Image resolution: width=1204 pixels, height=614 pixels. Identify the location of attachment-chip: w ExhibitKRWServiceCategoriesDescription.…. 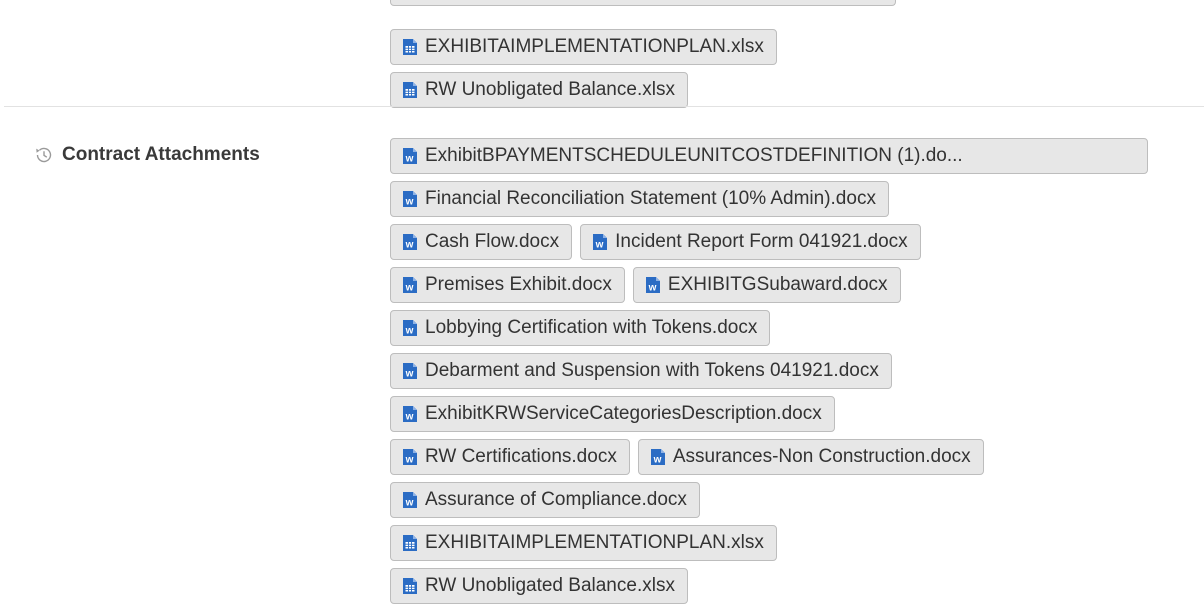
(612, 414).